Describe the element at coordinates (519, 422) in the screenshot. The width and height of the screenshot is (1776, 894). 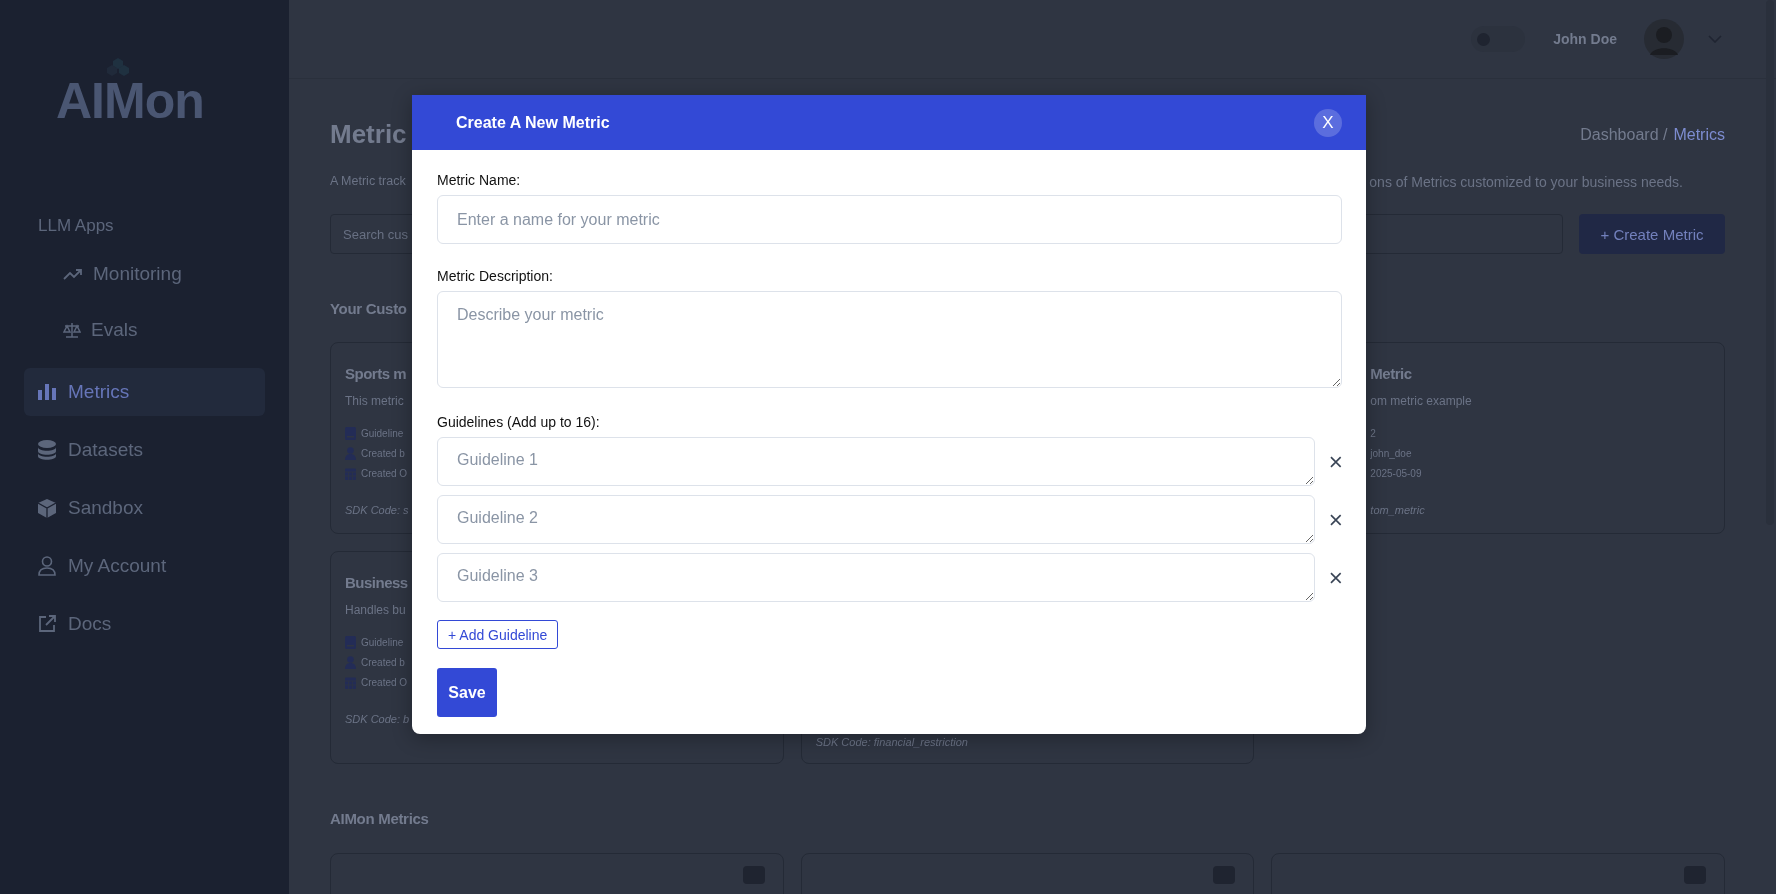
I see `field-label: Guidelines (Add up to 16):` at that location.